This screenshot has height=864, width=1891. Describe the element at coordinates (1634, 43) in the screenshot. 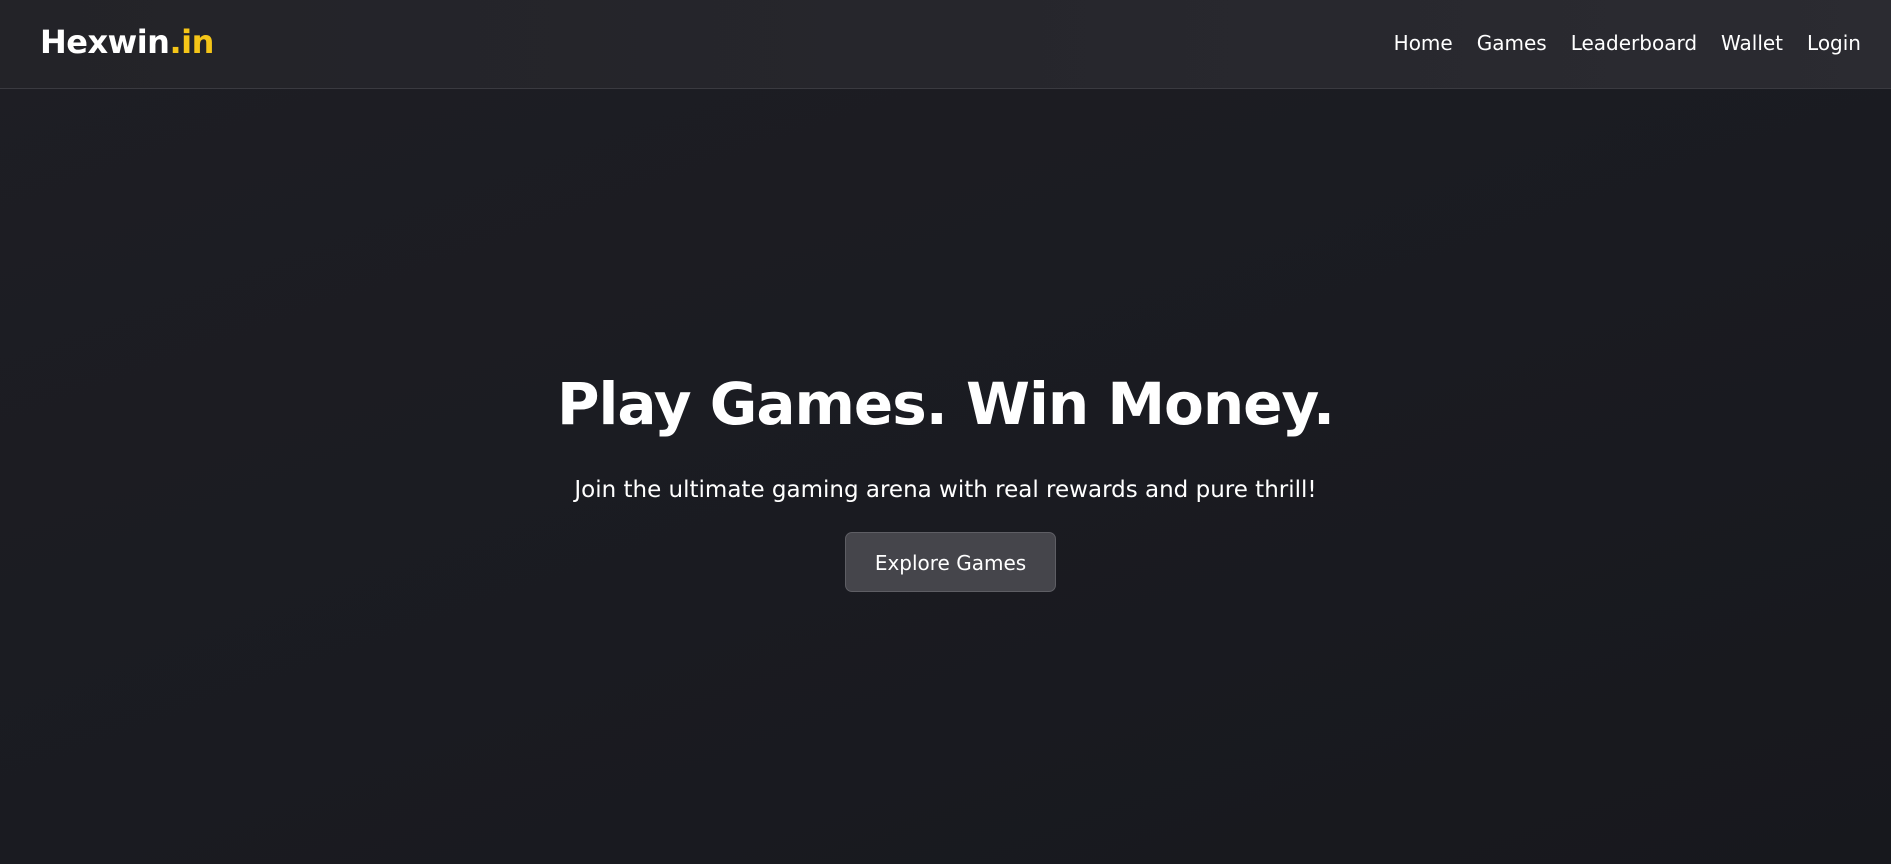

I see `nav-link-leaderboard: Leaderboard` at that location.